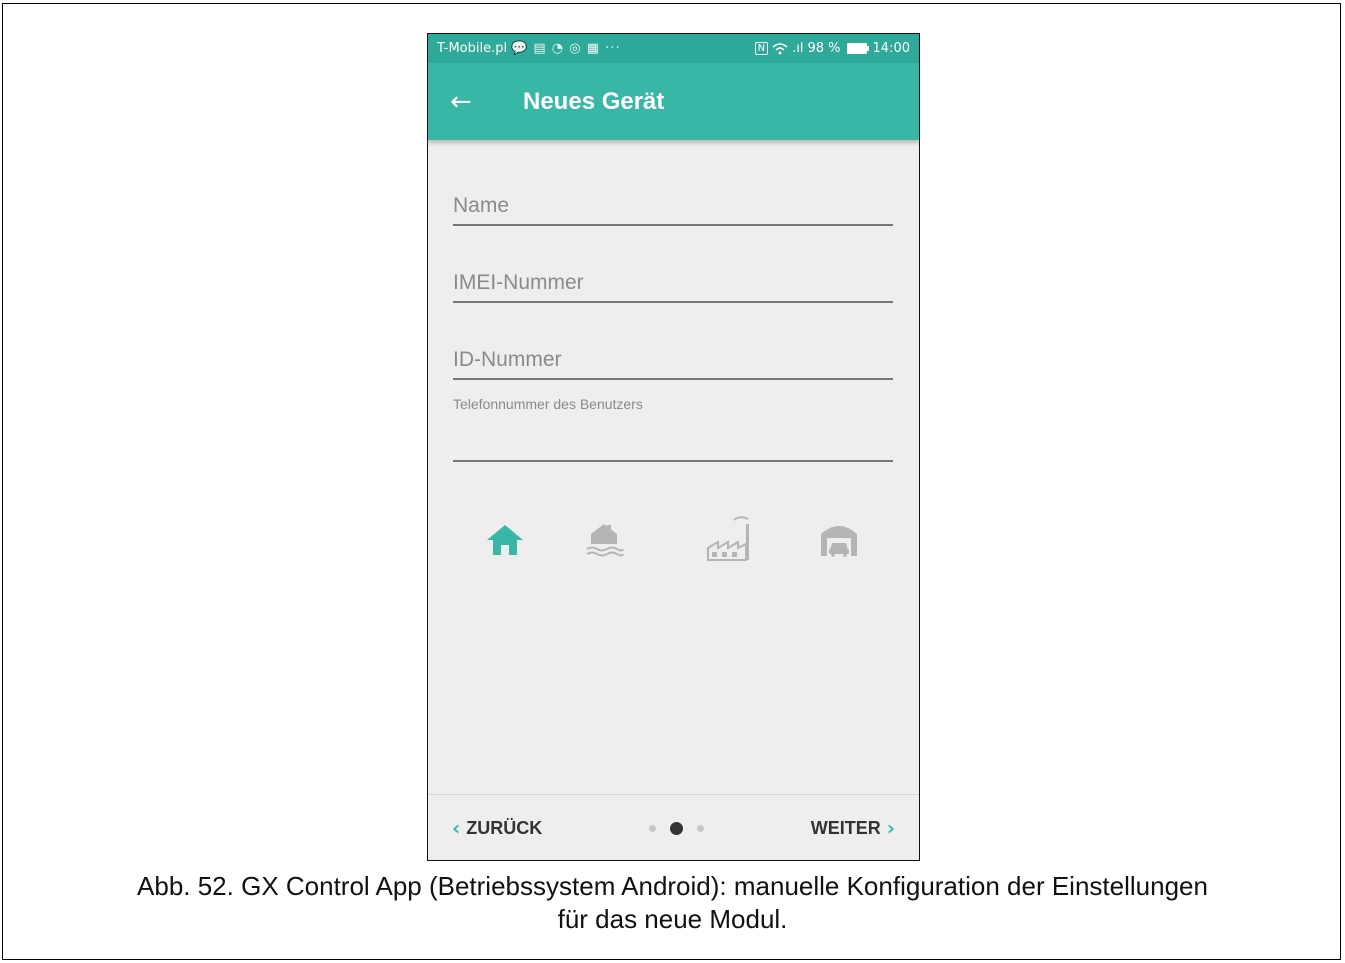 This screenshot has width=1345, height=963. I want to click on factory-icon, so click(730, 539).